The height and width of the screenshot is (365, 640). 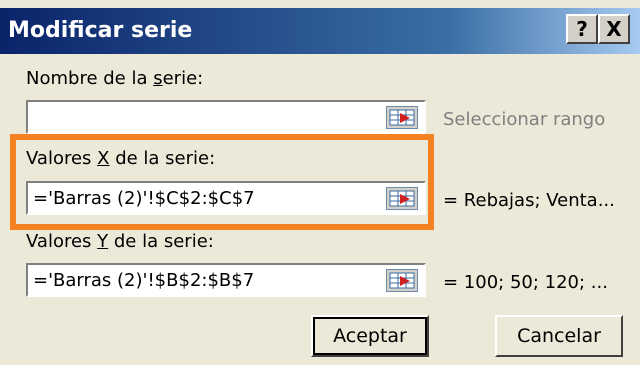 I want to click on series-name-label: Nombre de la serie:, so click(x=115, y=78).